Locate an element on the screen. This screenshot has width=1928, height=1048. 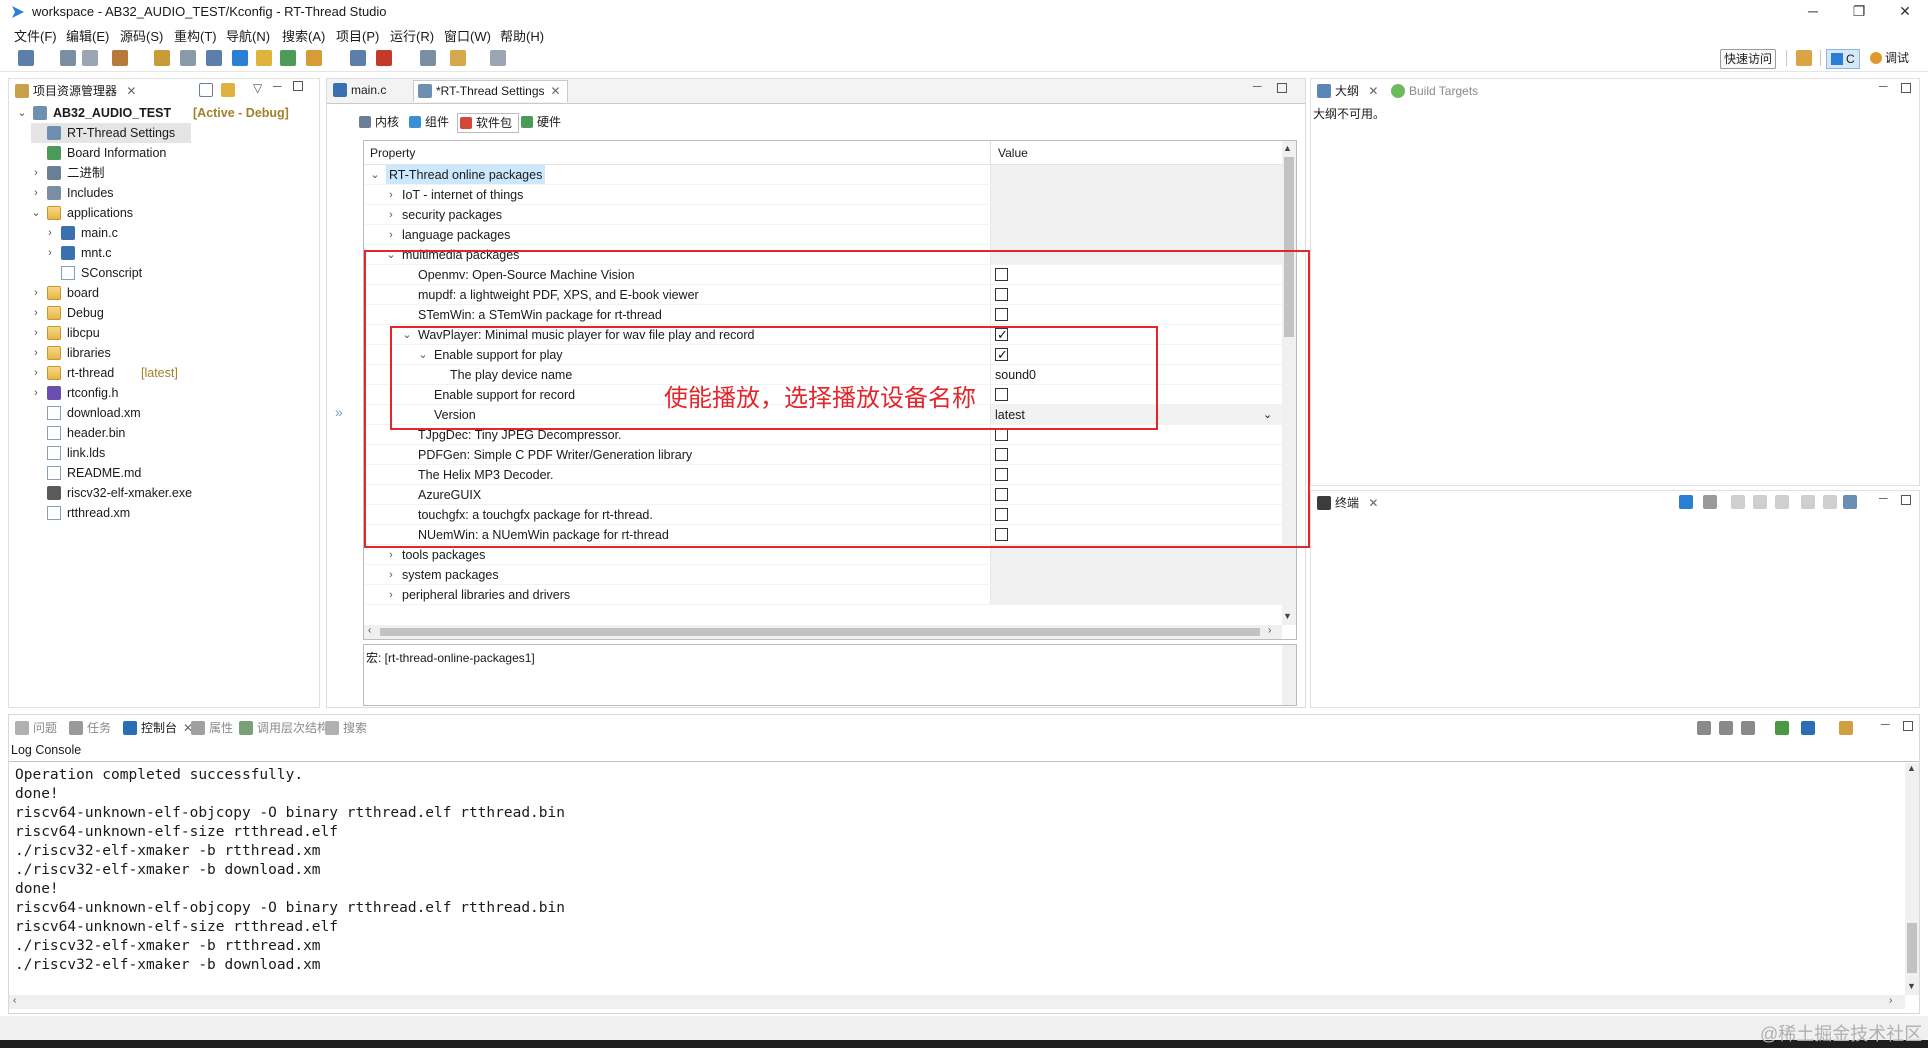
tab-build-targets: Build Targets is located at coordinates (1435, 92).